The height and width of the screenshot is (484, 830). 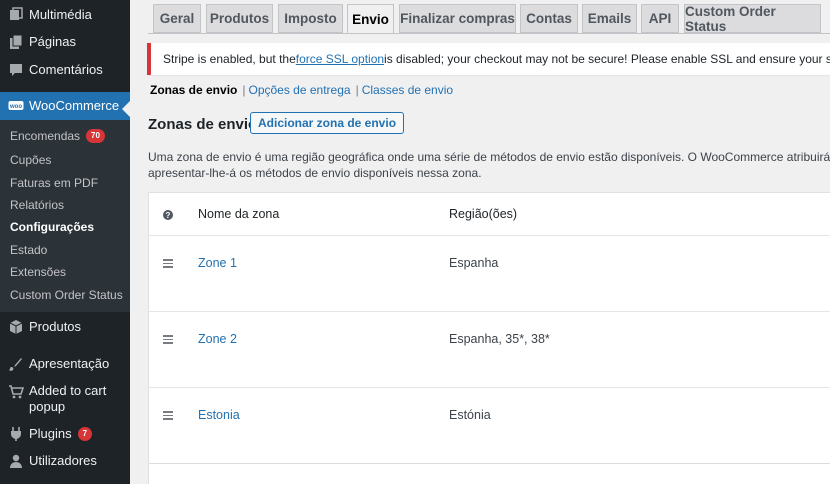 What do you see at coordinates (549, 18) in the screenshot?
I see `tab-contas: Contas` at bounding box center [549, 18].